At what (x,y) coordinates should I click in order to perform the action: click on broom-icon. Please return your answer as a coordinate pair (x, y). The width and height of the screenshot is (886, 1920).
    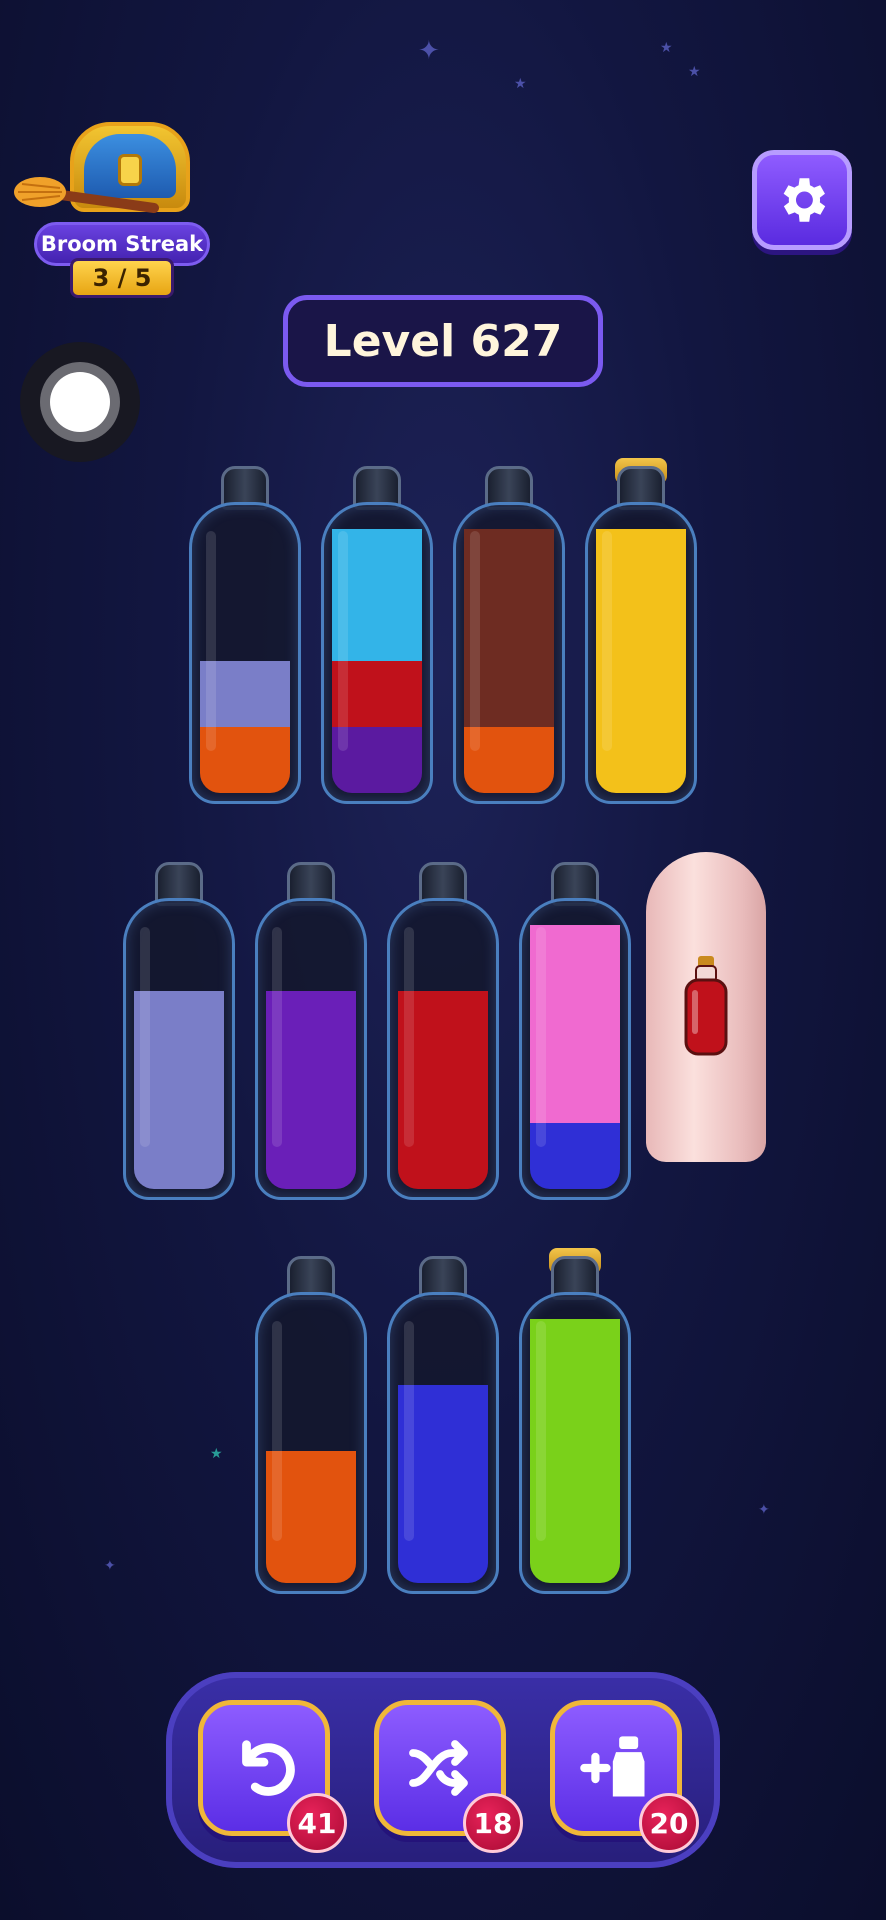
    Looking at the image, I should click on (86, 195).